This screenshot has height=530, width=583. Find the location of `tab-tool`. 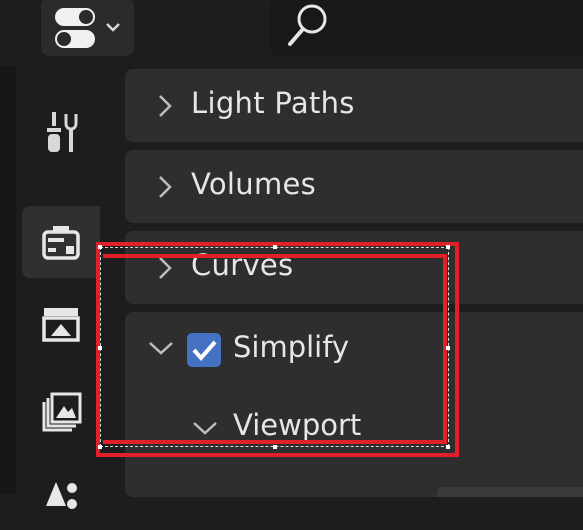

tab-tool is located at coordinates (61, 132).